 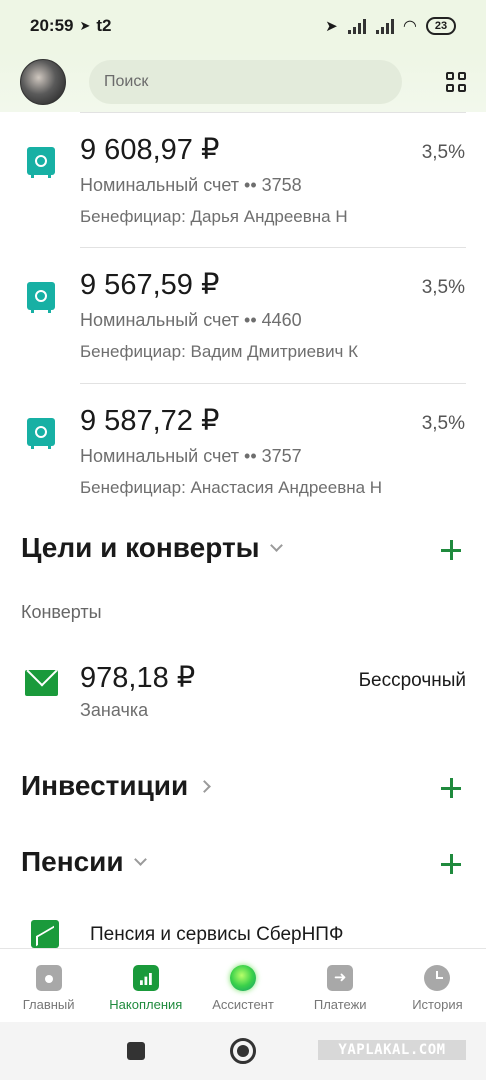 I want to click on nav-item-payments: Платежи, so click(x=340, y=985).